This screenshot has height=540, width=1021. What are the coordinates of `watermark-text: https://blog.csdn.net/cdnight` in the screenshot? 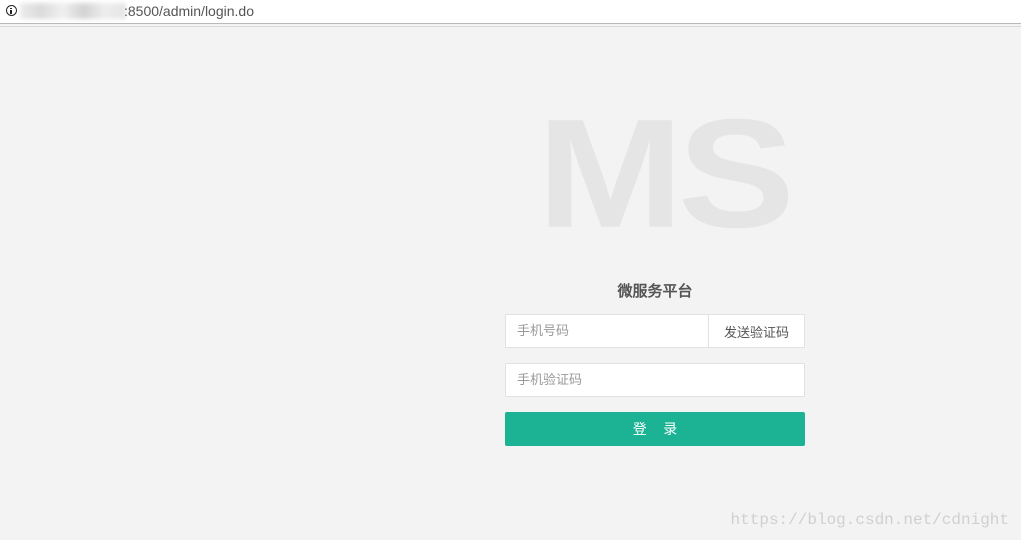 It's located at (869, 520).